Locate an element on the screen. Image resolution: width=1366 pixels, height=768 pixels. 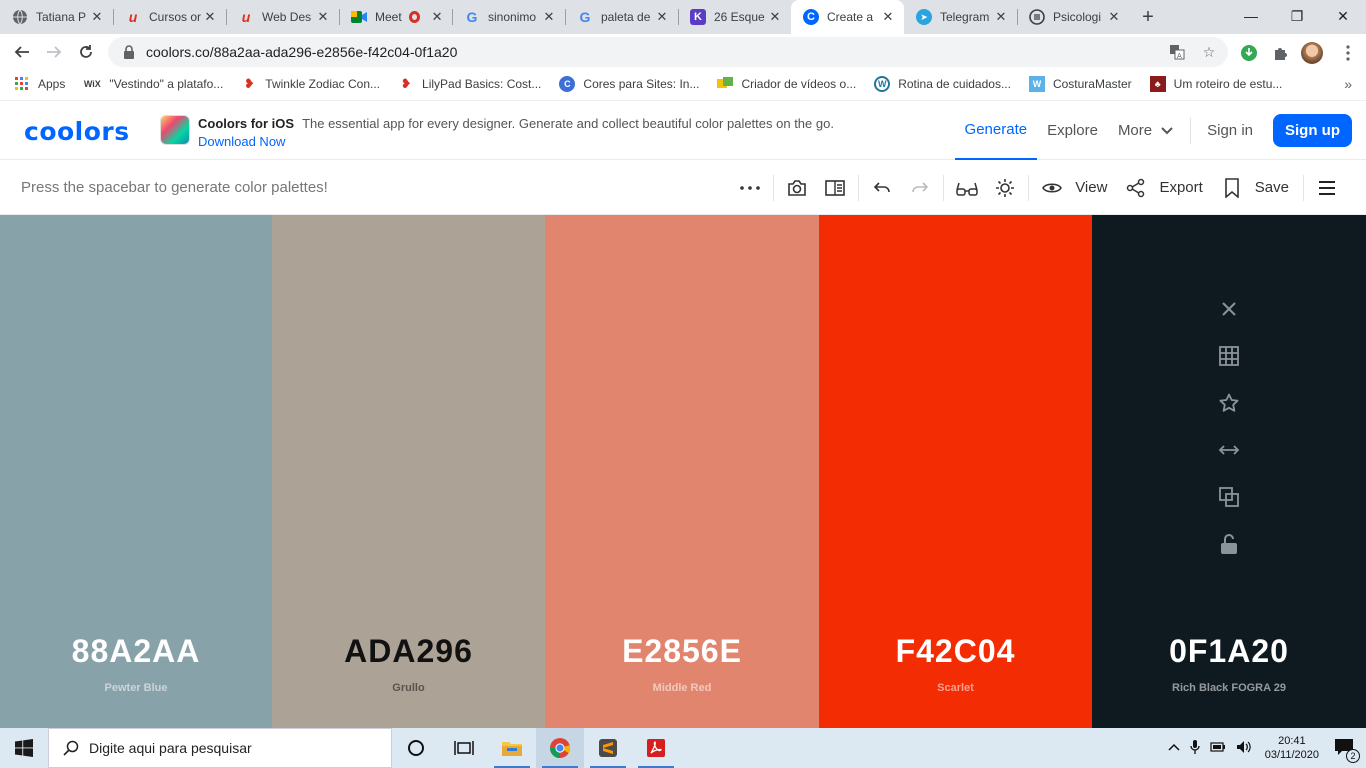
tab-web-des: u Web Des ✕ is located at coordinates (282, 17).